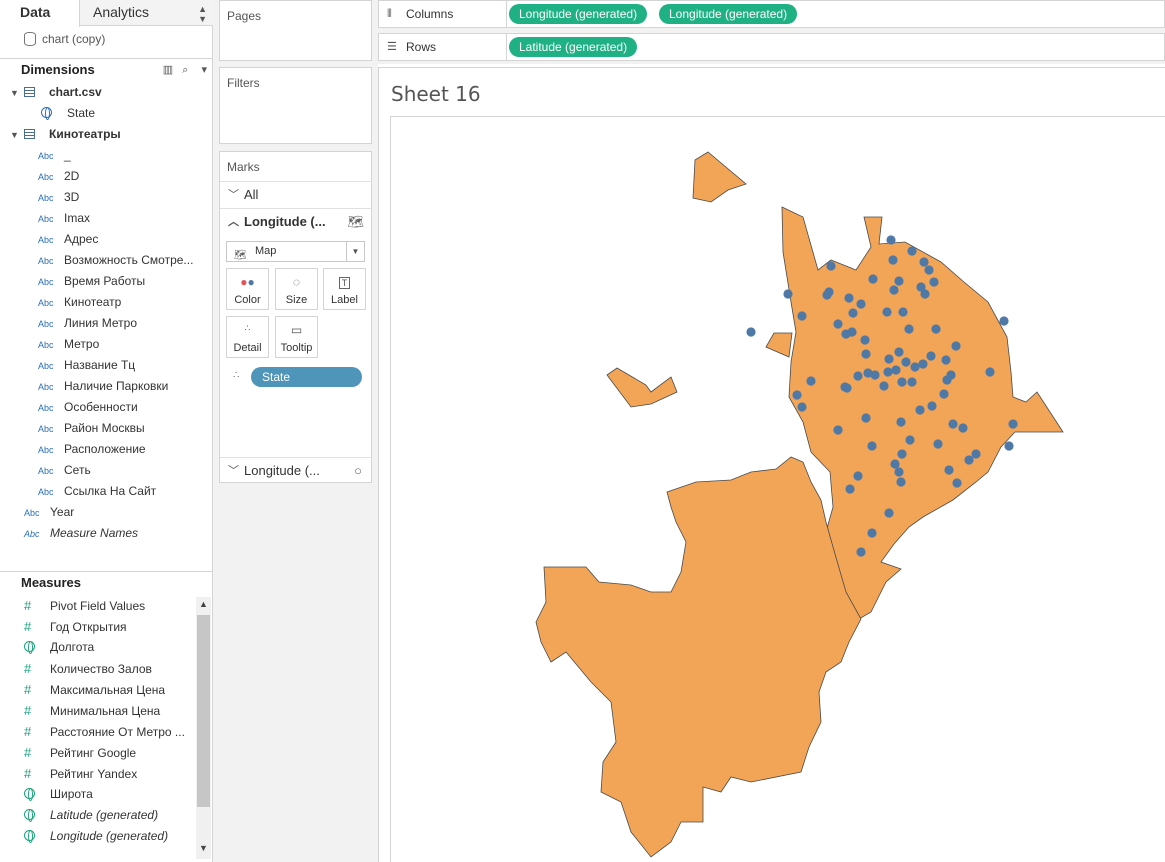  I want to click on view-list-icon: ▥, so click(168, 70).